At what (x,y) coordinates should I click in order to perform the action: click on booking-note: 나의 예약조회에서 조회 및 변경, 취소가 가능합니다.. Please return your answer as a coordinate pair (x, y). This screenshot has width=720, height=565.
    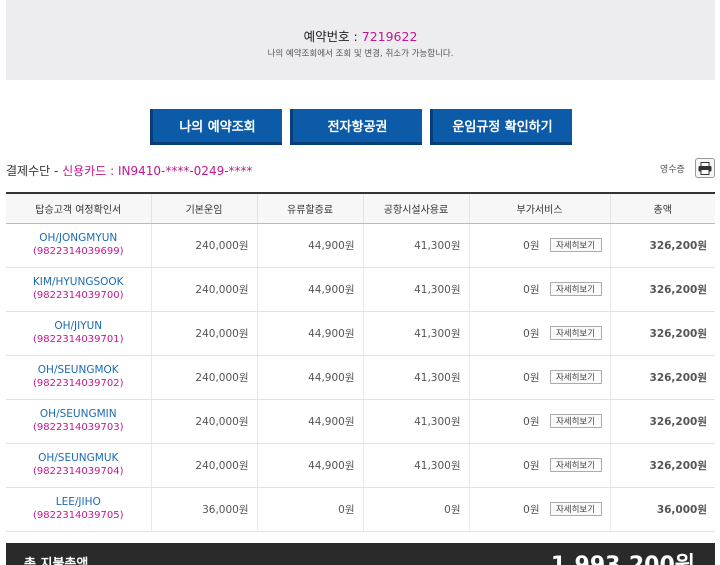
    Looking at the image, I should click on (360, 54).